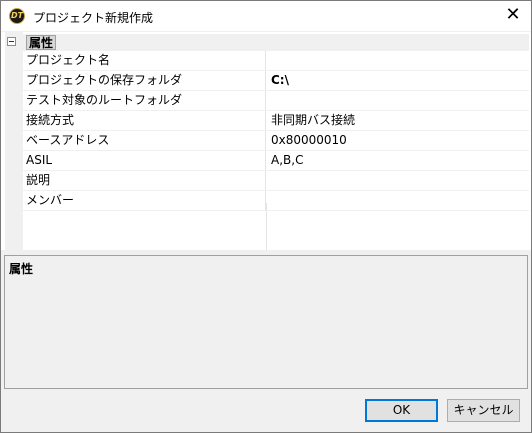  What do you see at coordinates (145, 180) in the screenshot?
I see `property-name: 説明` at bounding box center [145, 180].